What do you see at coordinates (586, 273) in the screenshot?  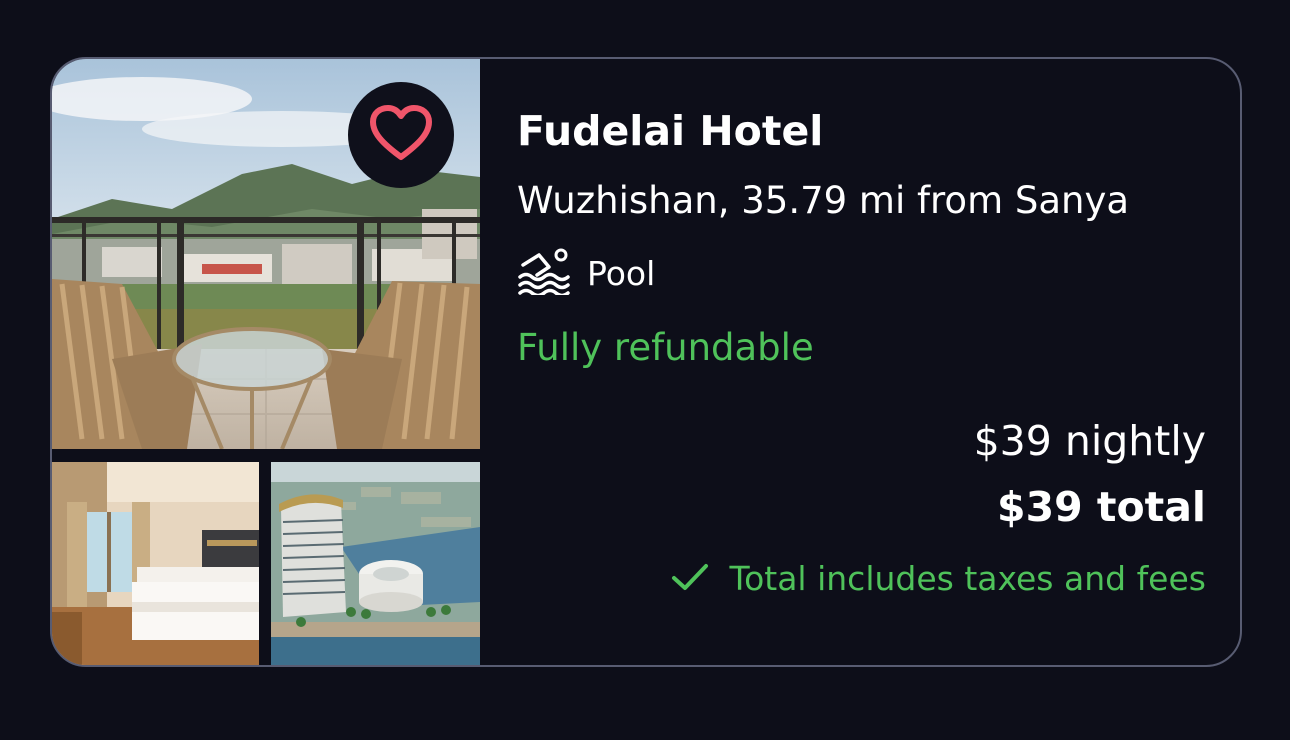 I see `amenity-item: Pool` at bounding box center [586, 273].